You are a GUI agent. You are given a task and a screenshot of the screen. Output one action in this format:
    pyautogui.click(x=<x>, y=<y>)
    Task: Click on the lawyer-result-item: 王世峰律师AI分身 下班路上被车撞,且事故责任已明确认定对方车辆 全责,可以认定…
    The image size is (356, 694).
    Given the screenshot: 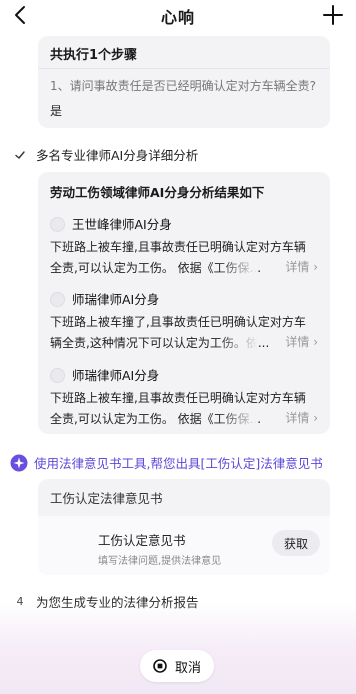 What is the action you would take?
    pyautogui.click(x=184, y=248)
    